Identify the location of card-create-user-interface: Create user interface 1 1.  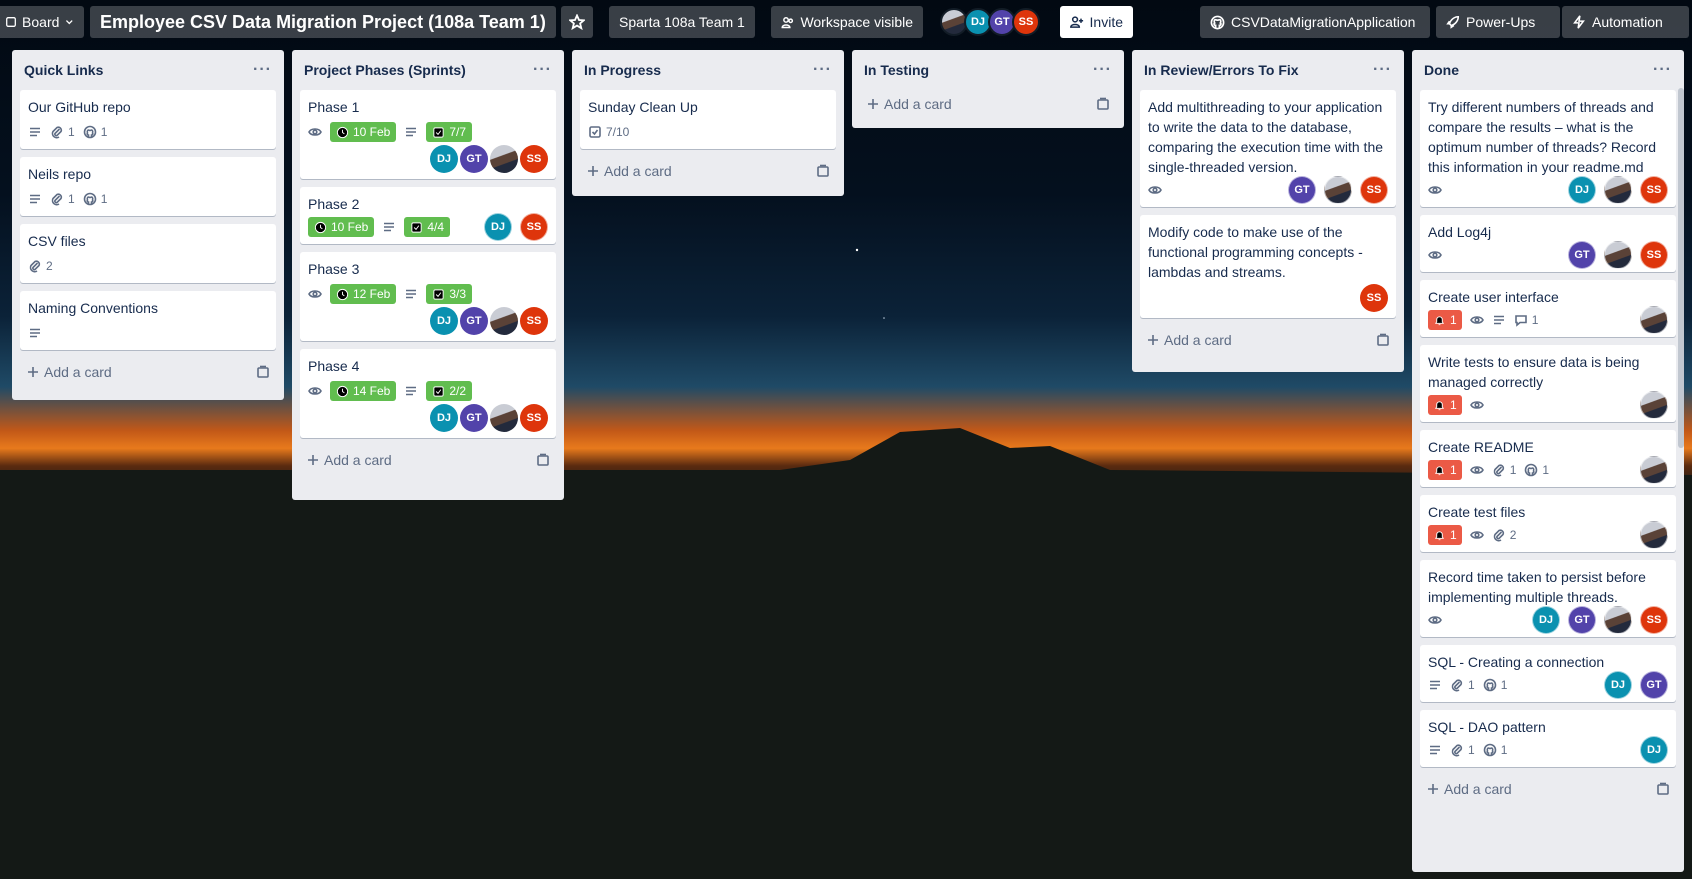
(1548, 308).